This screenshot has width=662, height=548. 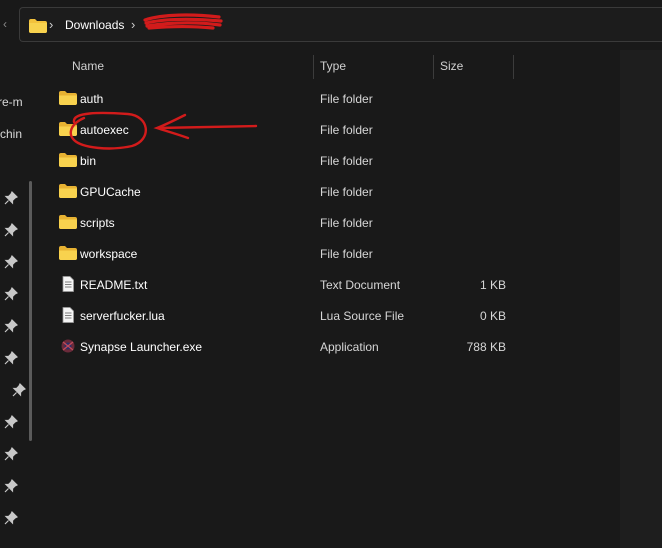 I want to click on column-header-size: Size, so click(x=451, y=66).